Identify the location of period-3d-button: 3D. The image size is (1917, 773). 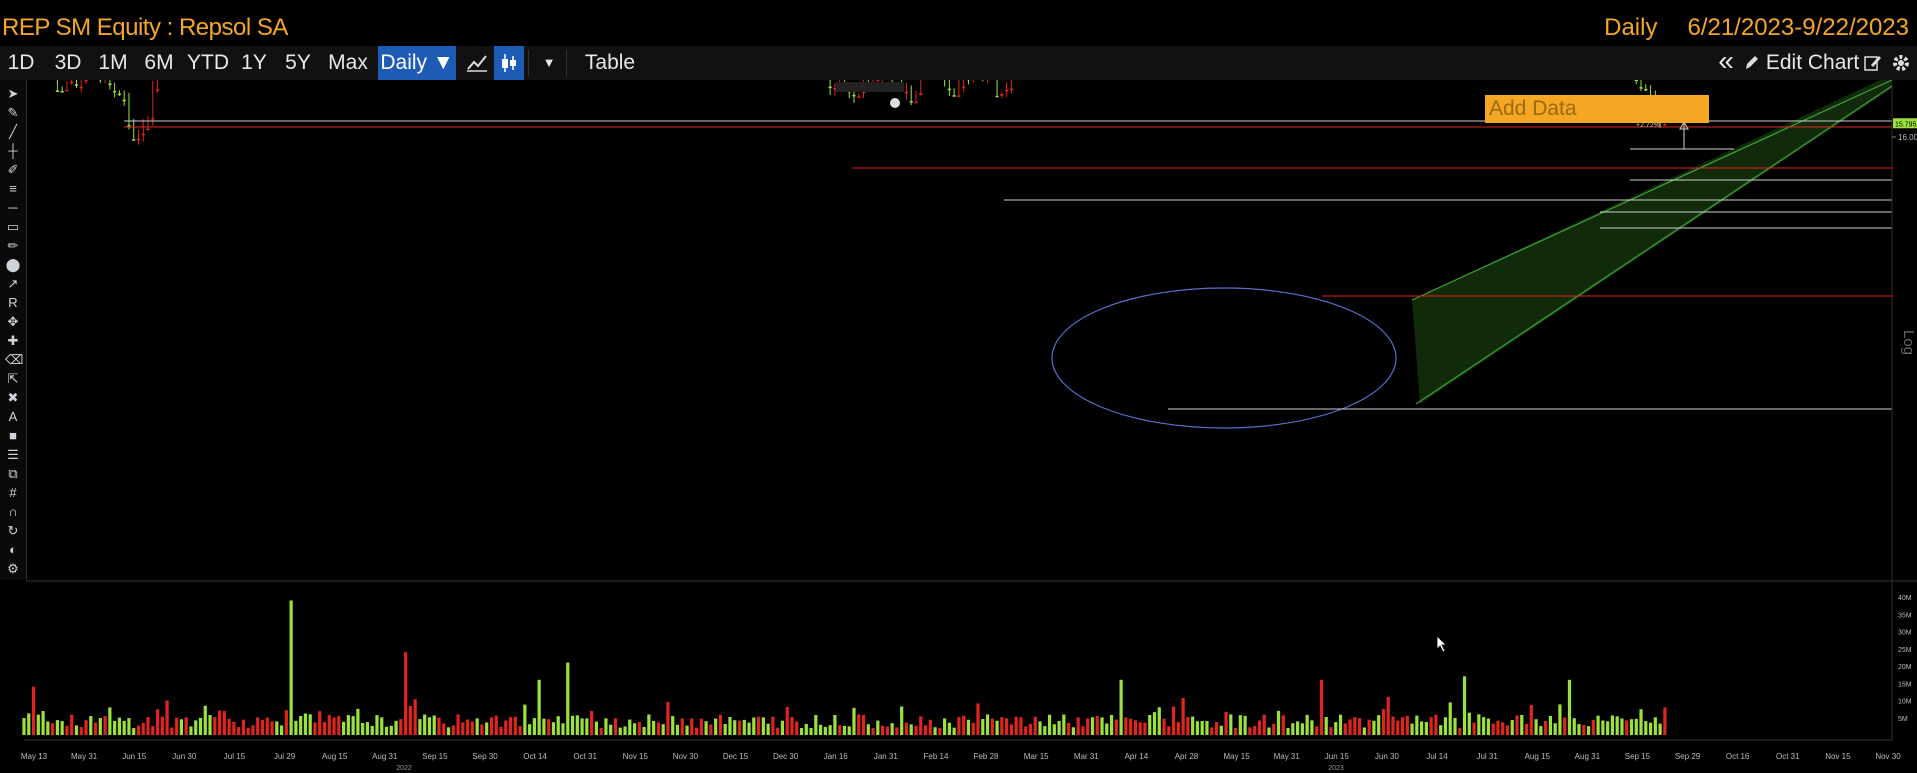
(68, 63).